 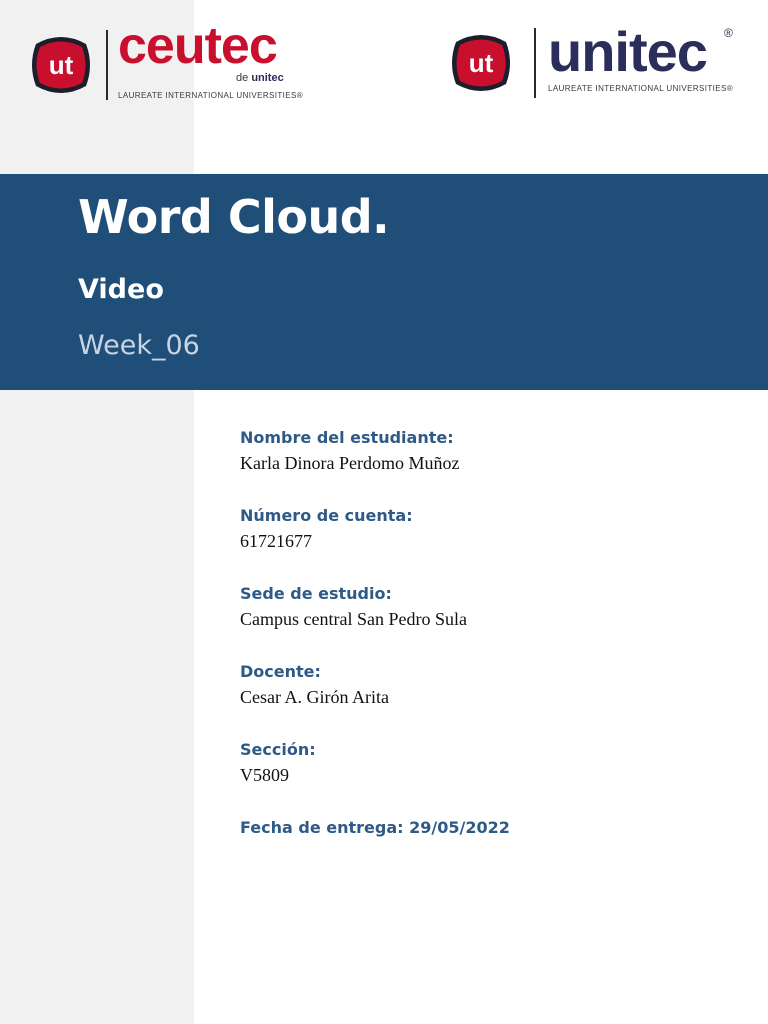 What do you see at coordinates (276, 541) in the screenshot?
I see `field-value: 61721677` at bounding box center [276, 541].